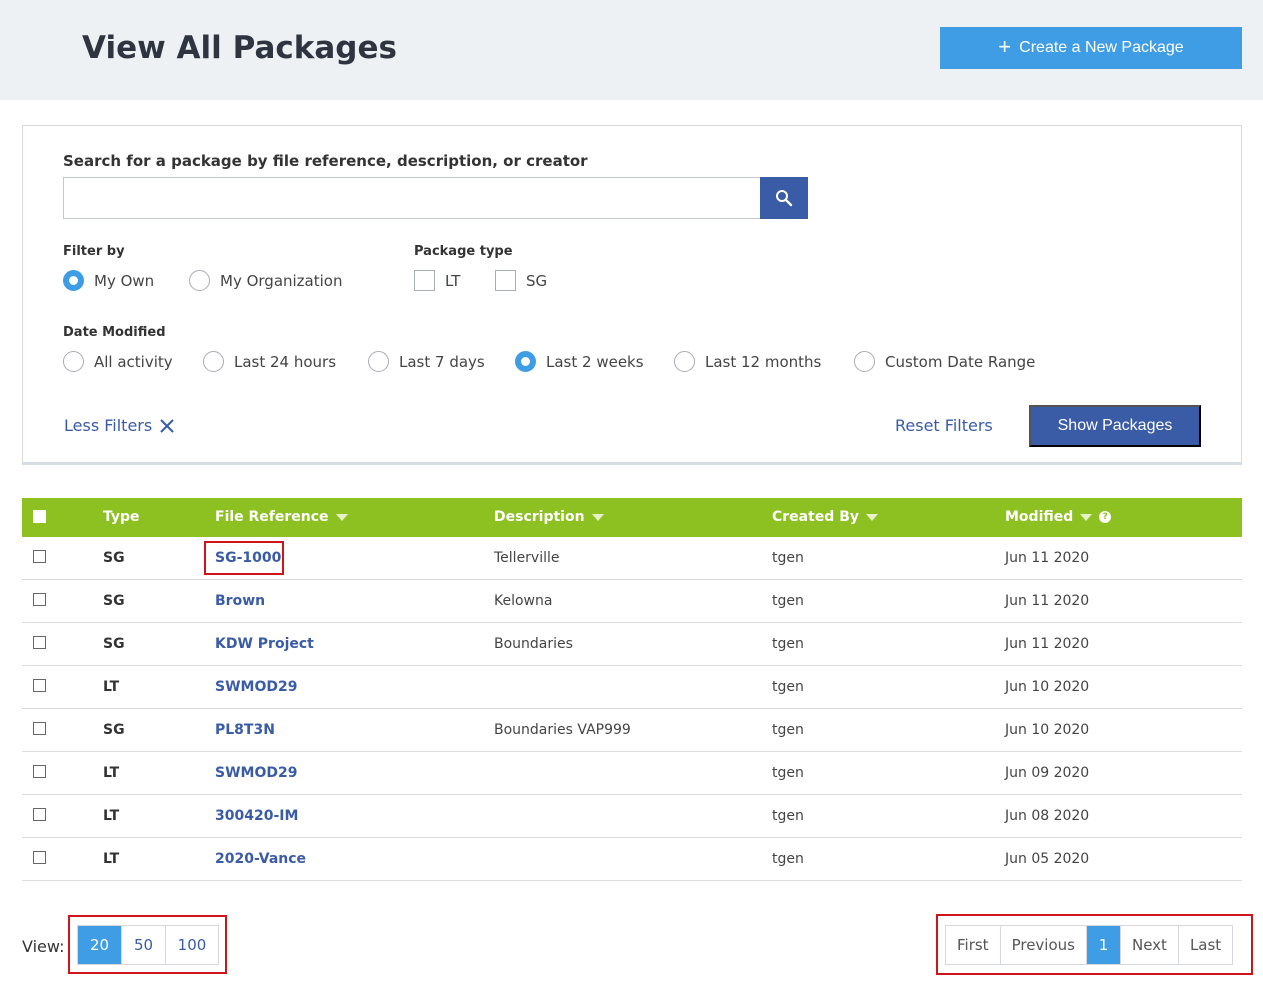 This screenshot has width=1263, height=984. Describe the element at coordinates (632, 859) in the screenshot. I see `table-row: LT 2020-Vance tgen Jun 05 2020` at that location.